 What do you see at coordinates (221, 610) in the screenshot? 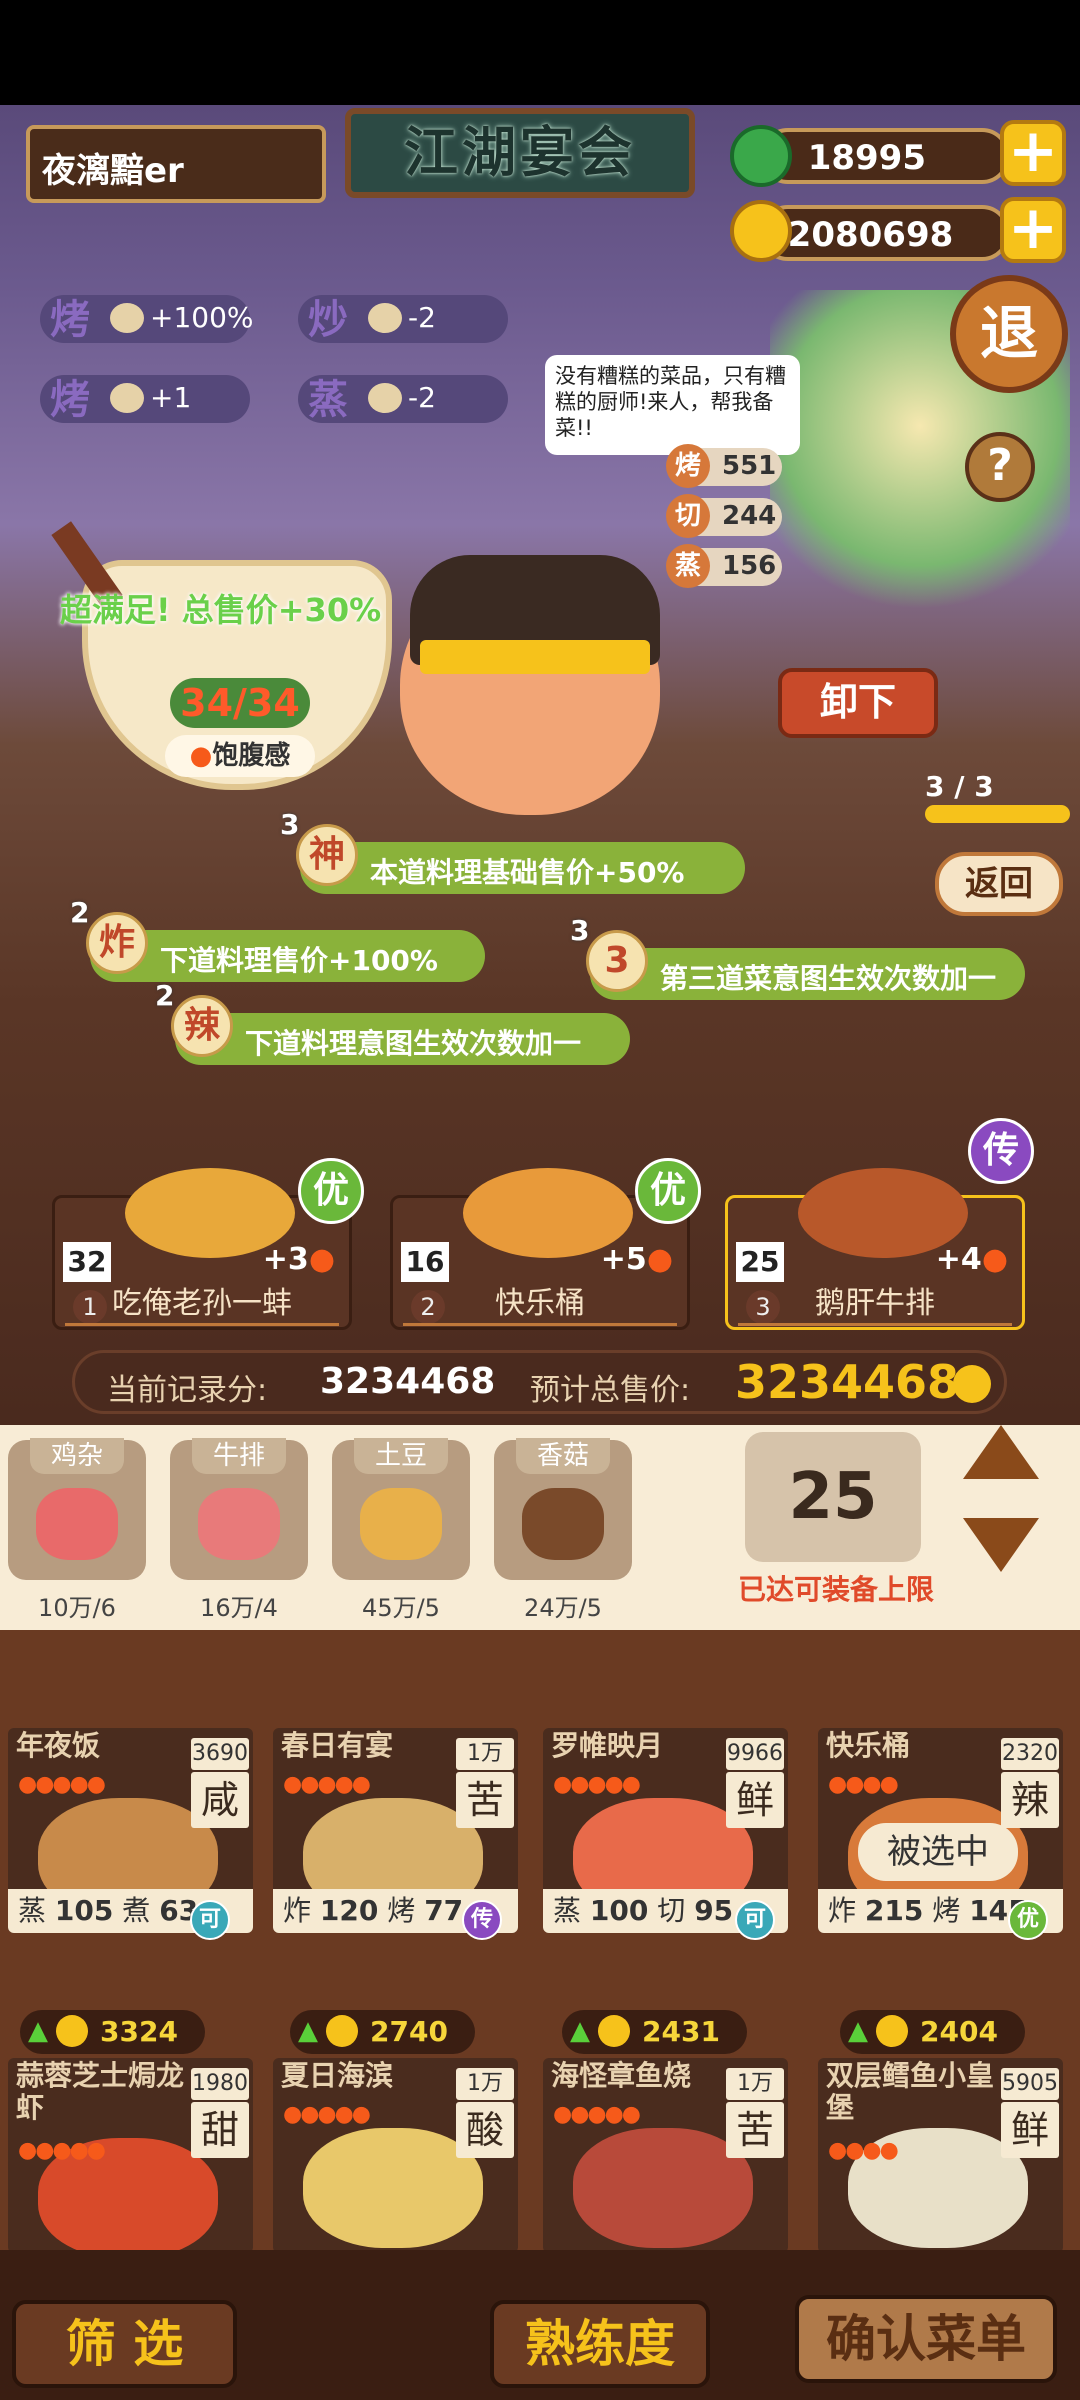
I see `satiety-bonus-text: 超满足! 总售价+30%` at bounding box center [221, 610].